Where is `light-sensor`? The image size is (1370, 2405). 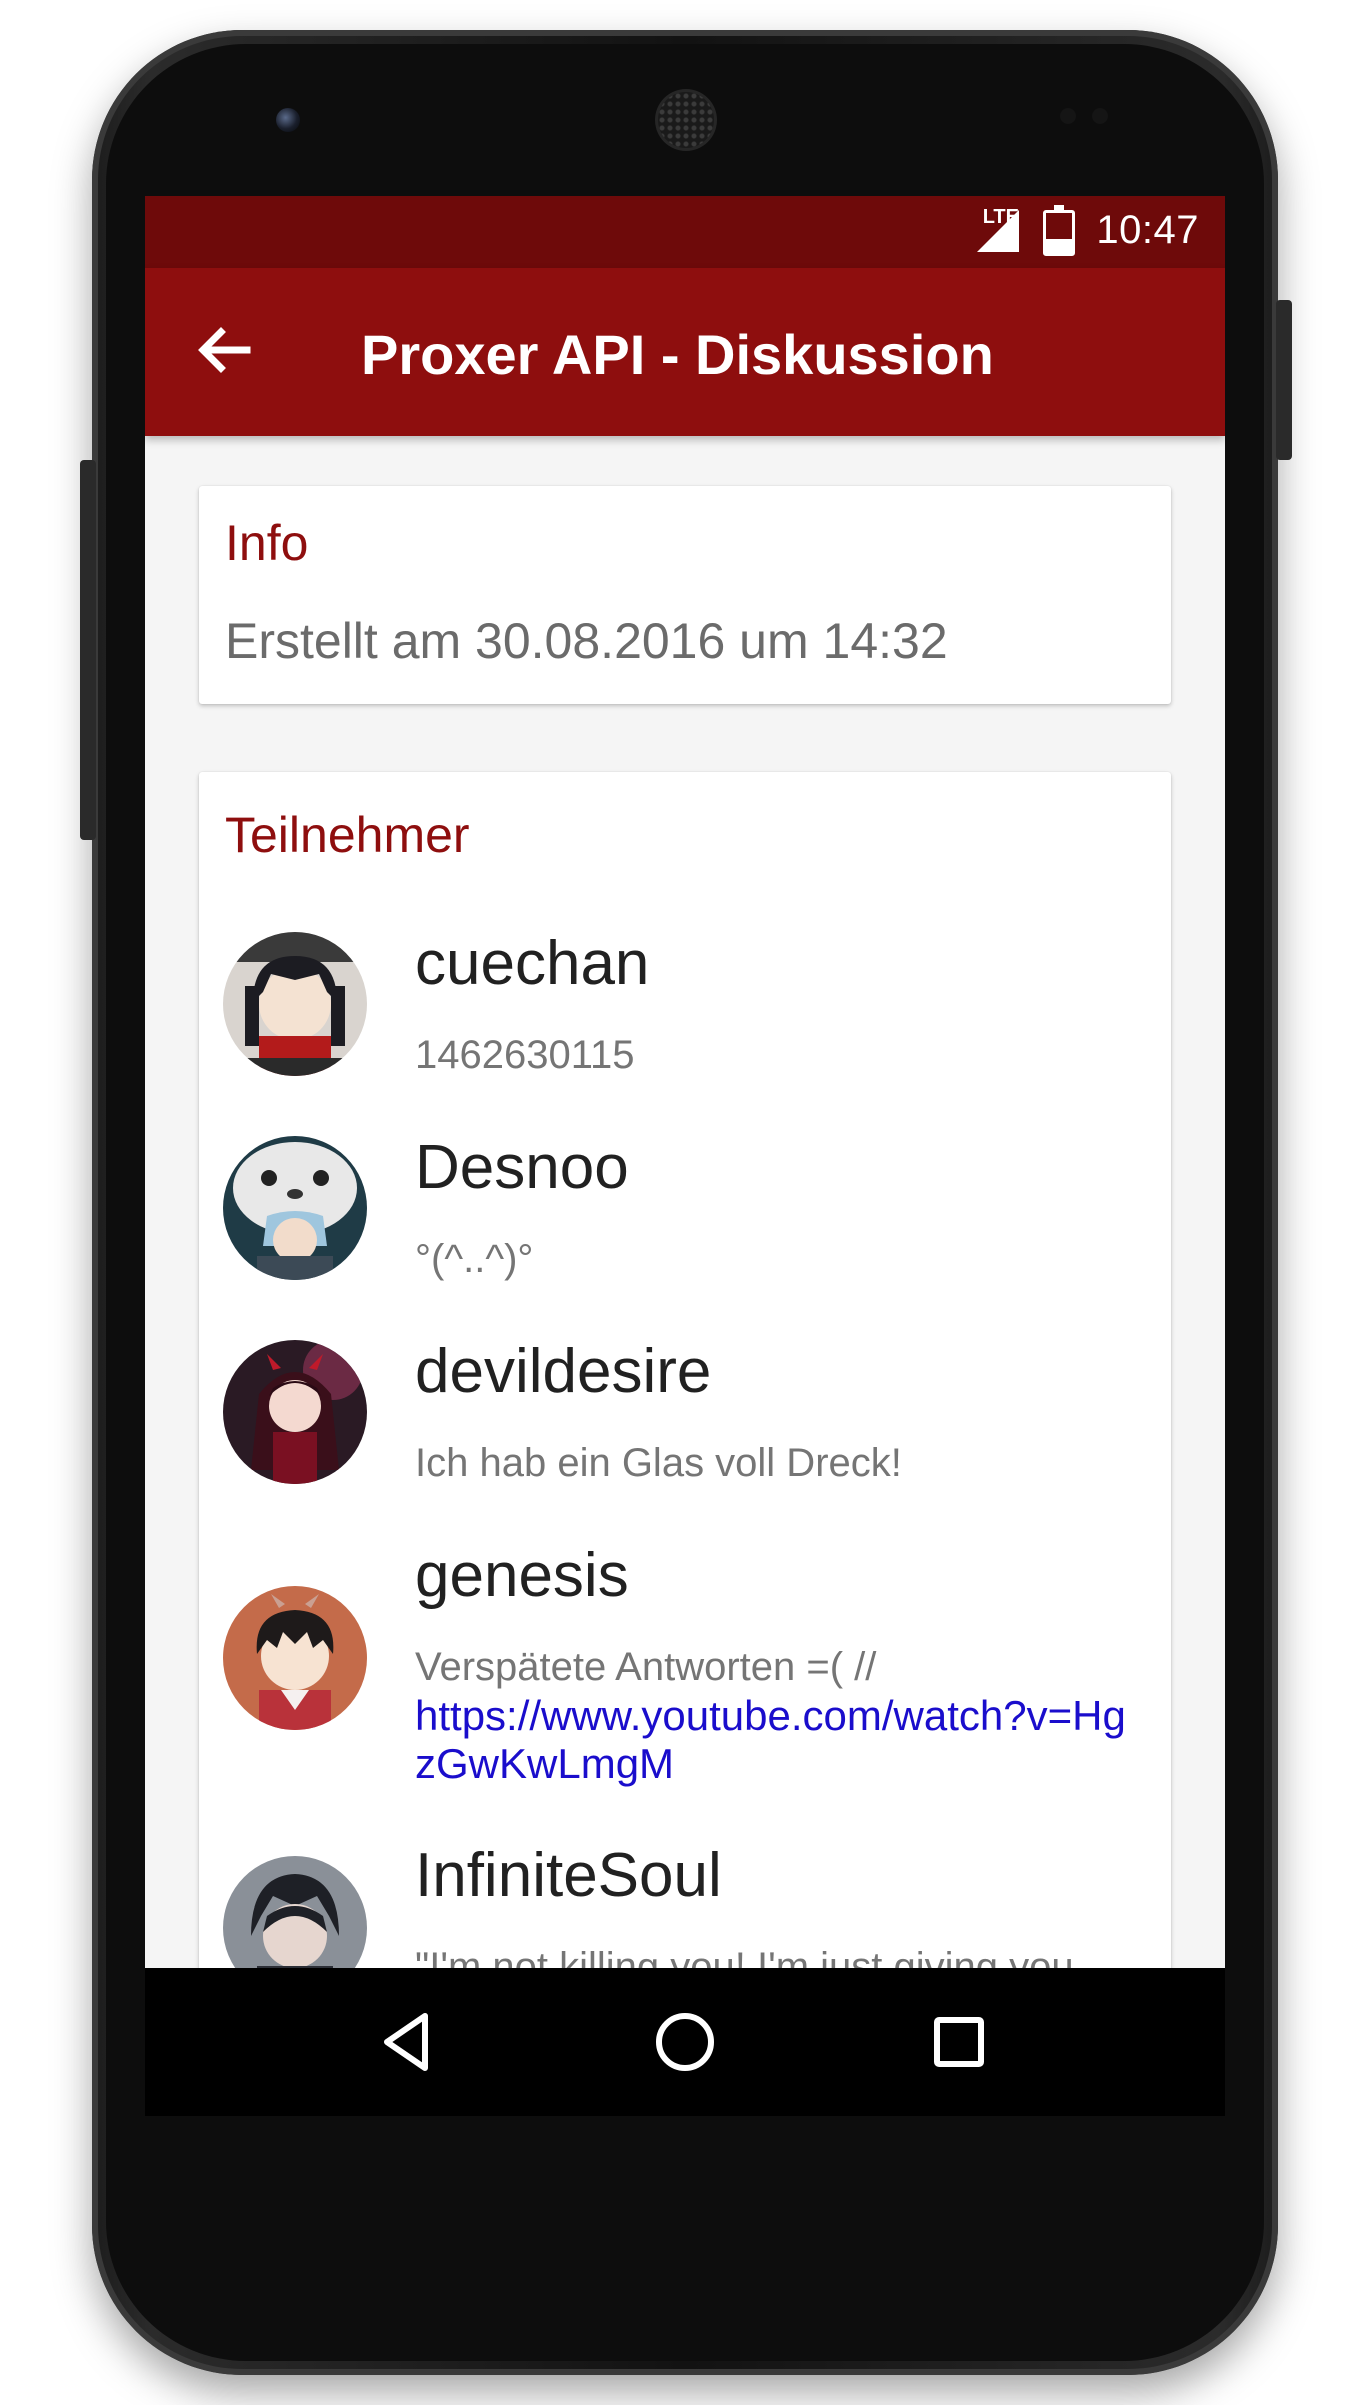 light-sensor is located at coordinates (1100, 116).